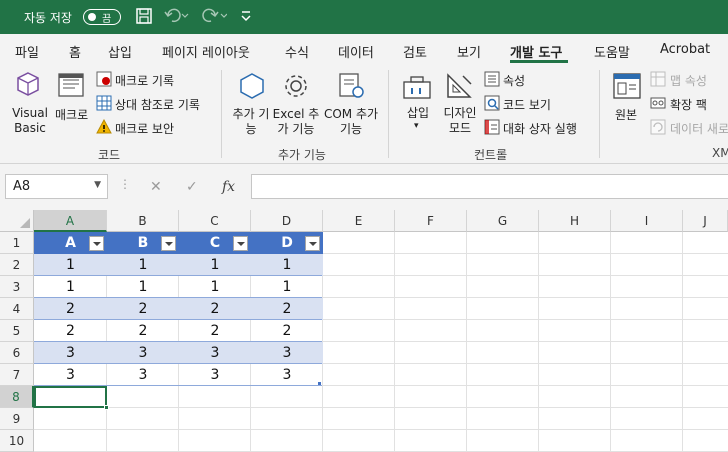  What do you see at coordinates (70, 243) in the screenshot?
I see `table-header-cell: A` at bounding box center [70, 243].